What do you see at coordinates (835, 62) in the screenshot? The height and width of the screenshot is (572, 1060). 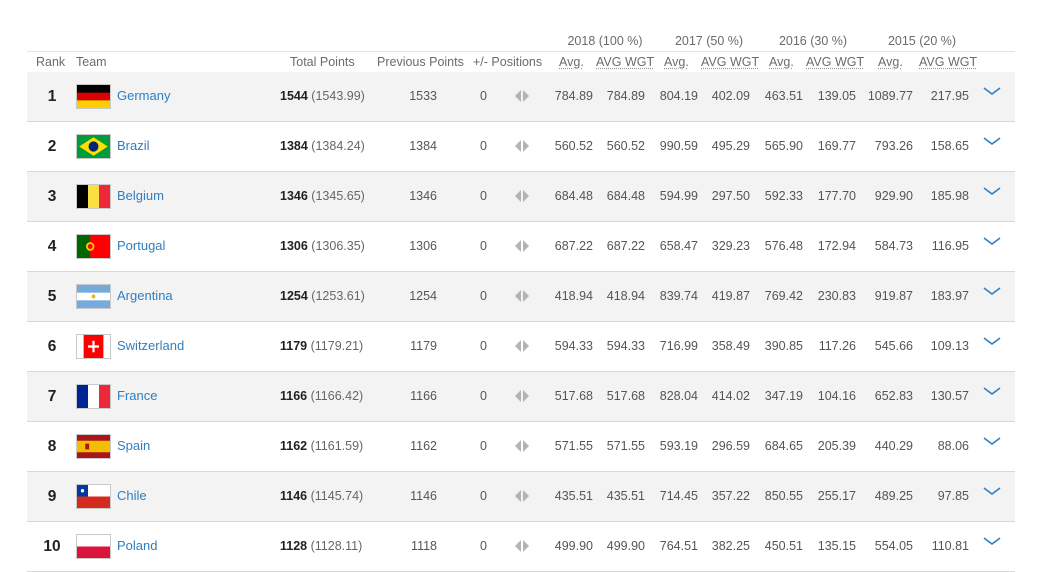 I see `avg-wgt-header-2016: AVG WGT` at bounding box center [835, 62].